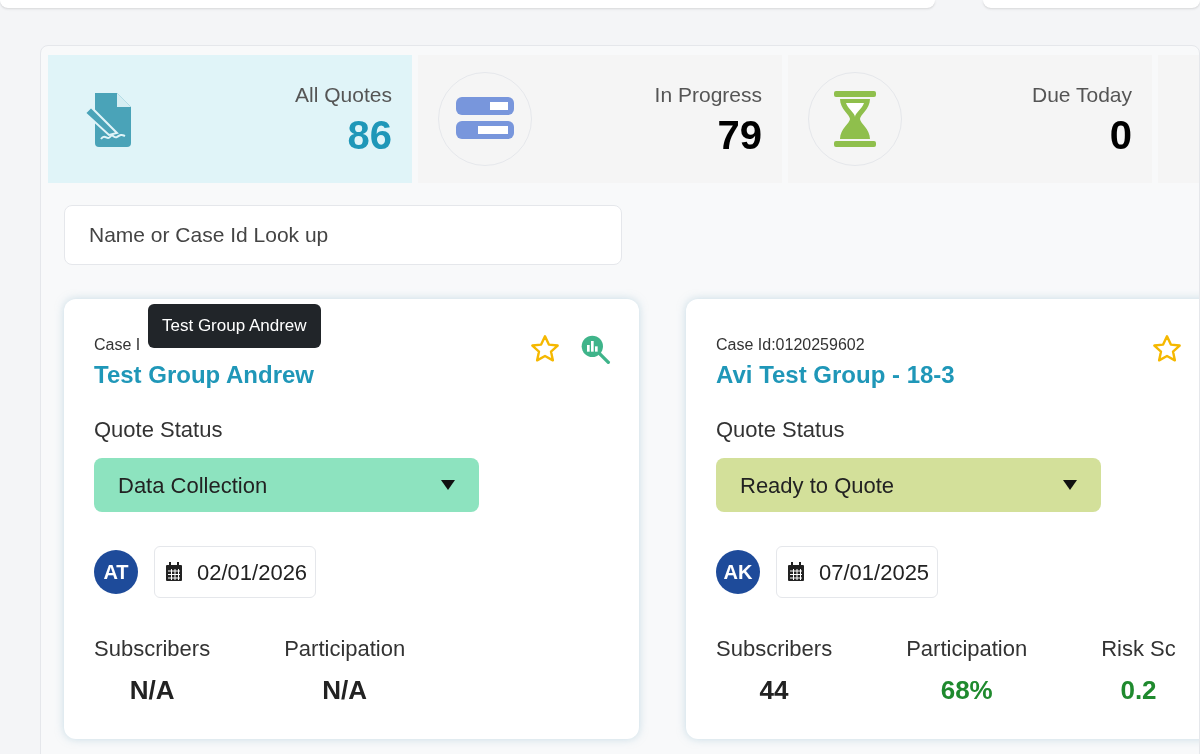  What do you see at coordinates (739, 135) in the screenshot?
I see `stat-count: 79` at bounding box center [739, 135].